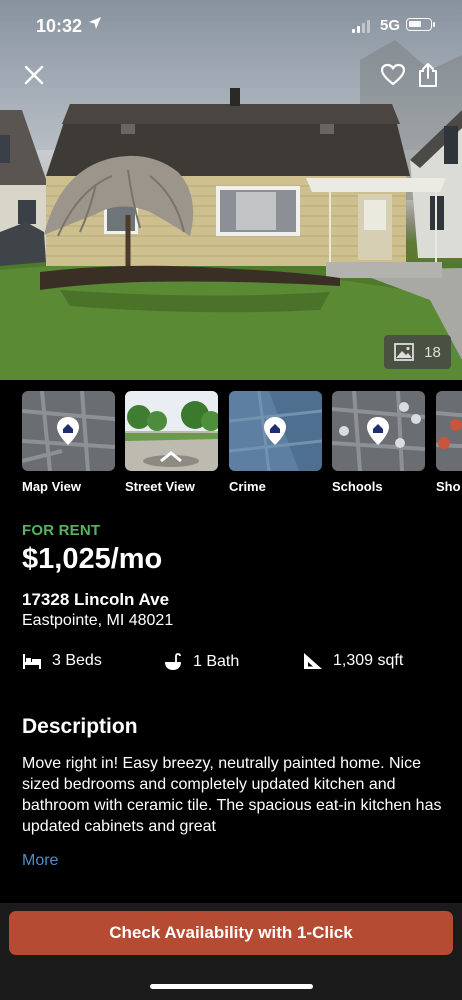 This screenshot has width=462, height=1000. I want to click on cellular-signal-icon, so click(361, 26).